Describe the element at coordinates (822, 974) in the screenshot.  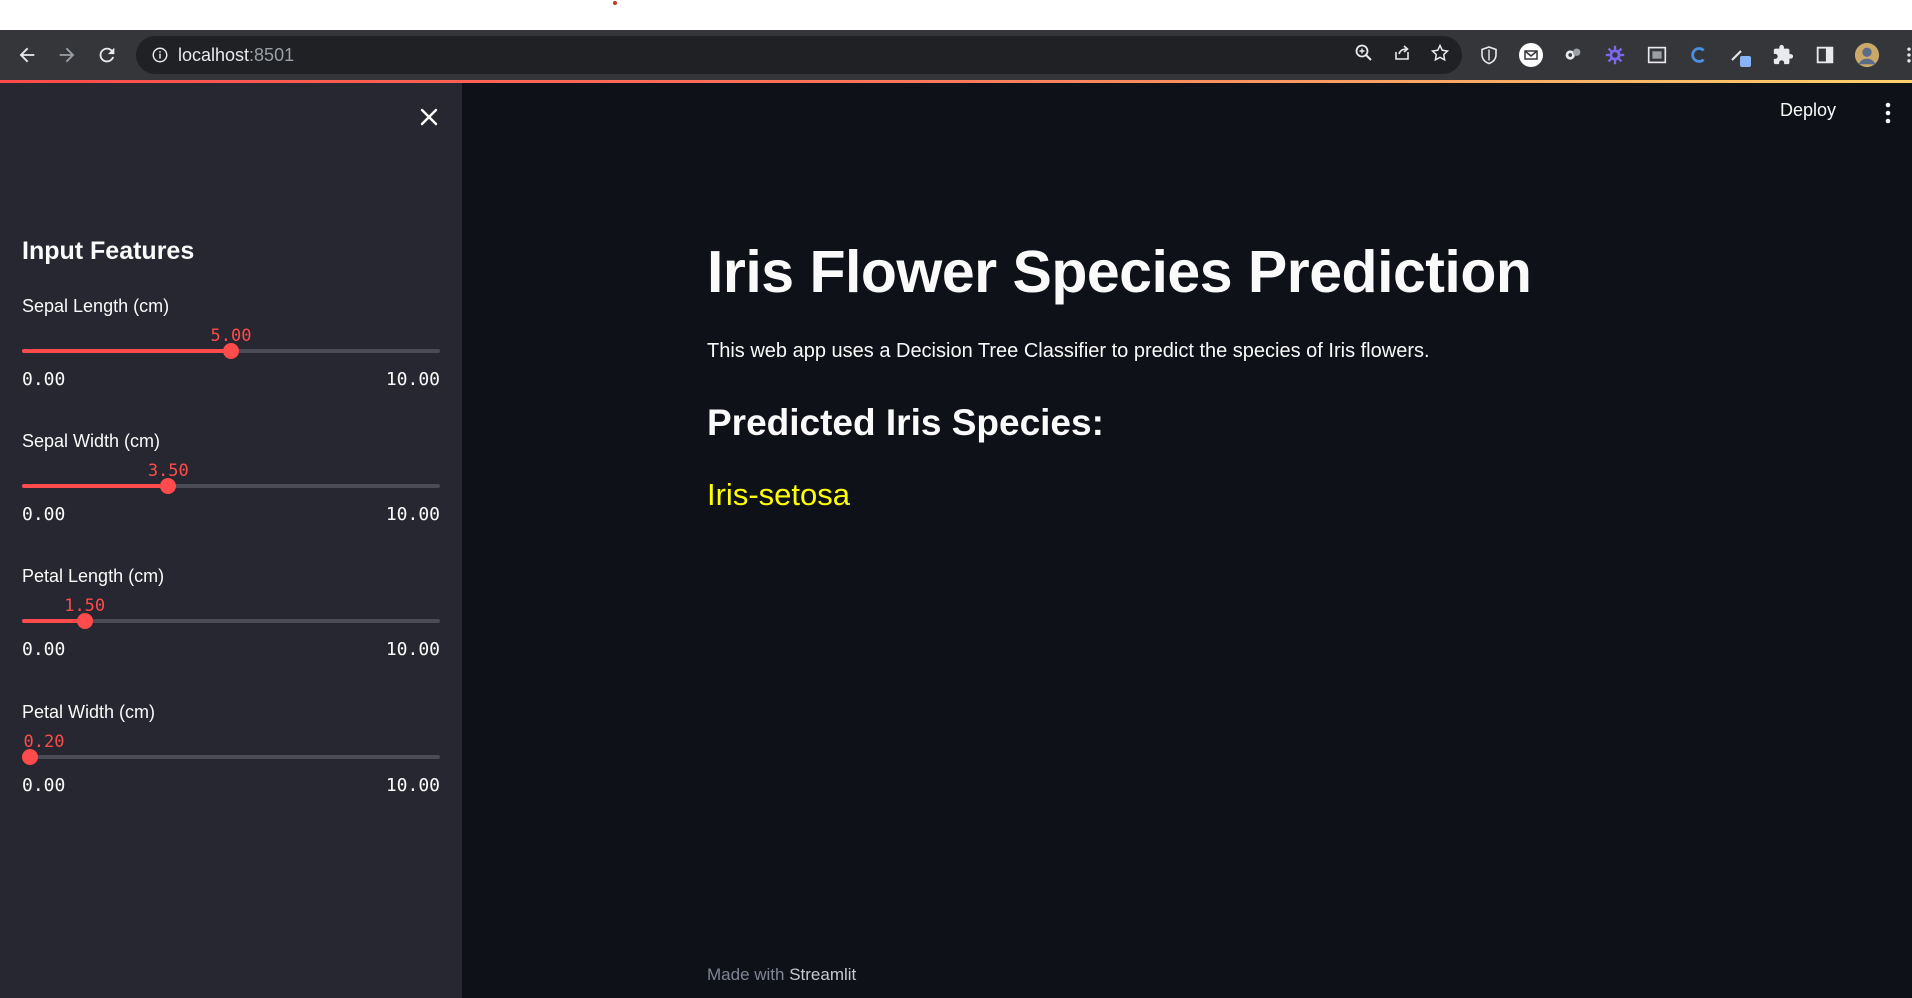
I see `streamlit-link: Streamlit` at that location.